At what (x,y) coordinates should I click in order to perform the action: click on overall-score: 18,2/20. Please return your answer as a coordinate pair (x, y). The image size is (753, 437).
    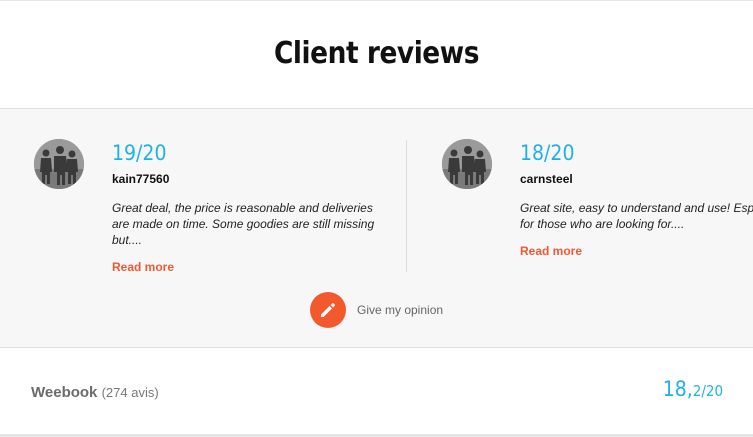
    Looking at the image, I should click on (693, 389).